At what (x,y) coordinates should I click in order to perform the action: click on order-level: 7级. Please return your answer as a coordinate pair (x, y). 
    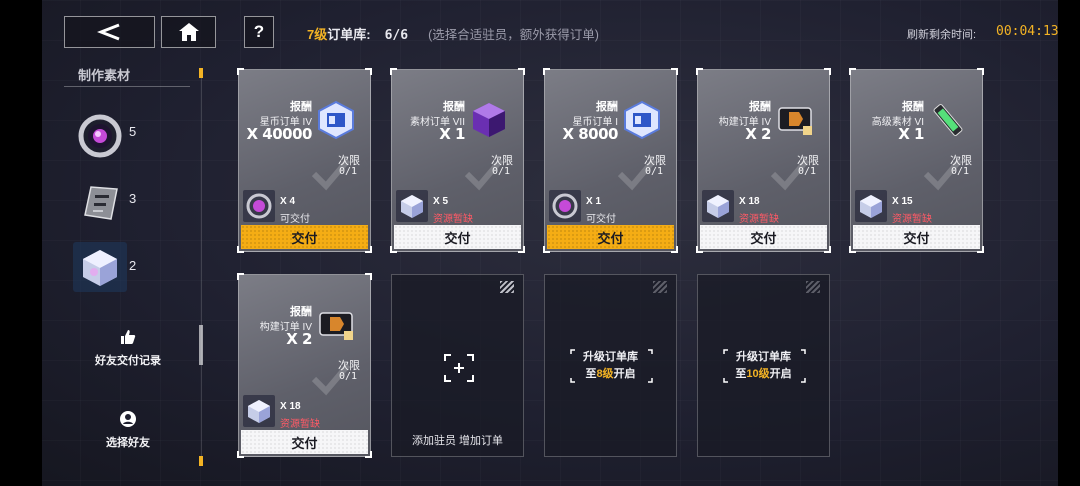
    Looking at the image, I should click on (317, 34).